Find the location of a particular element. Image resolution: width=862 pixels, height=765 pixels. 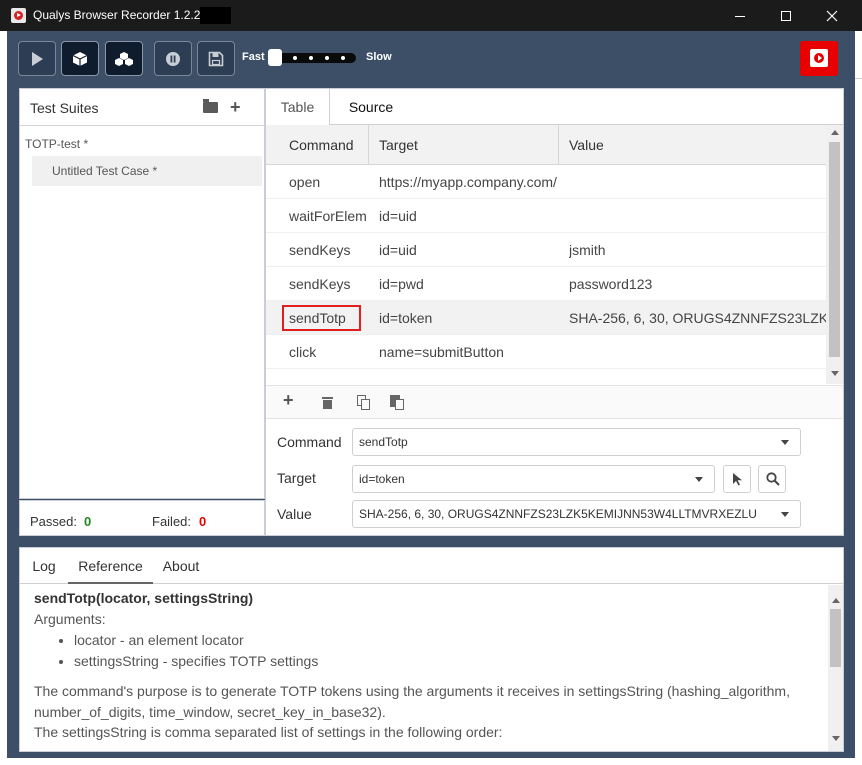

arguments-heading: Arguments: is located at coordinates (70, 618).